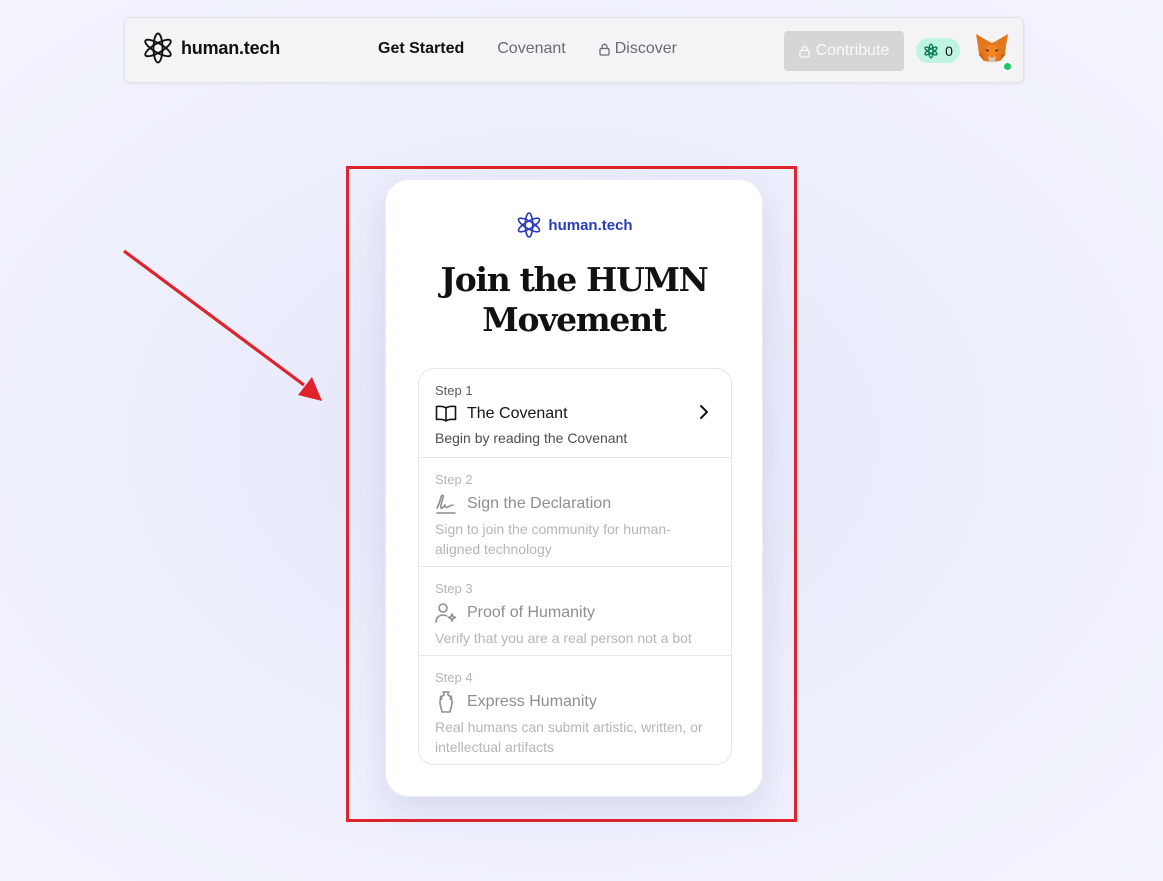  I want to click on step-number: Step 2, so click(454, 479).